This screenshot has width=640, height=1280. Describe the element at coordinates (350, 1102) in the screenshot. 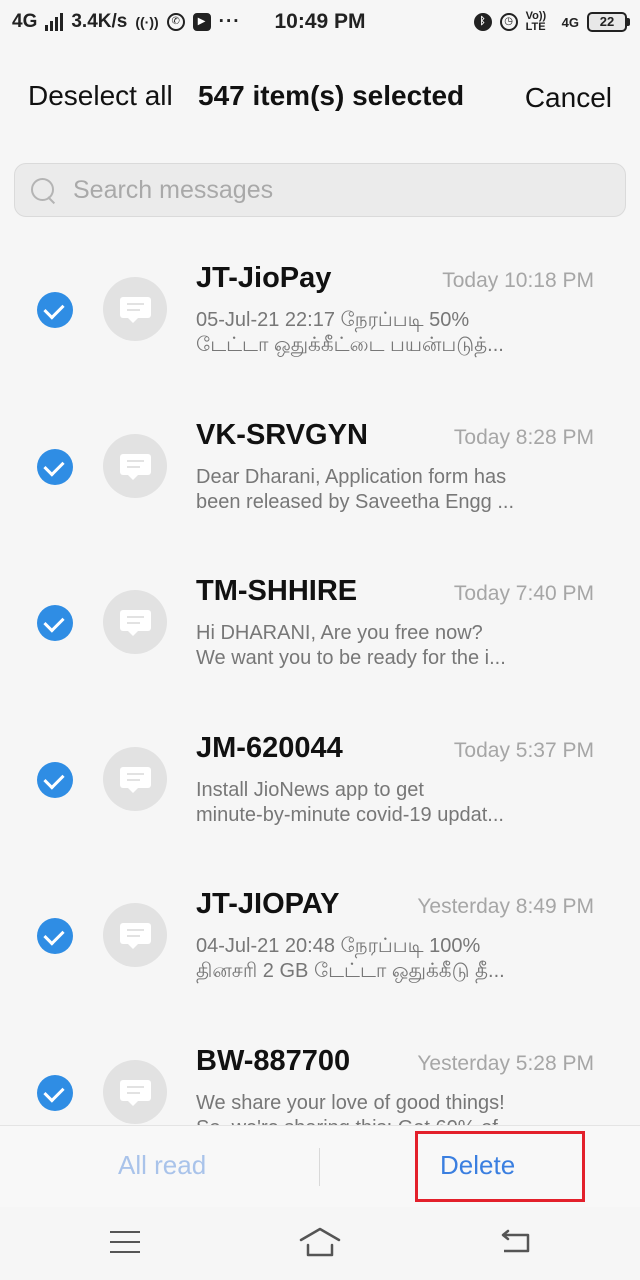

I see `preview-line: We share your love of good things!` at that location.